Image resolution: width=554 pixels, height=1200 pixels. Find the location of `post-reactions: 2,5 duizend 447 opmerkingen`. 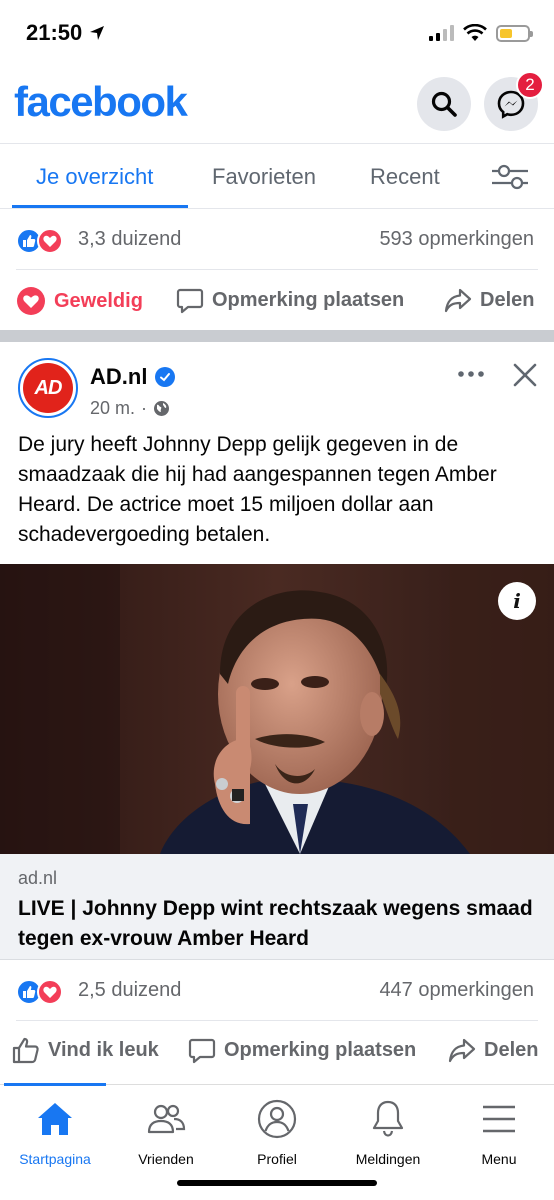

post-reactions: 2,5 duizend 447 opmerkingen is located at coordinates (277, 991).